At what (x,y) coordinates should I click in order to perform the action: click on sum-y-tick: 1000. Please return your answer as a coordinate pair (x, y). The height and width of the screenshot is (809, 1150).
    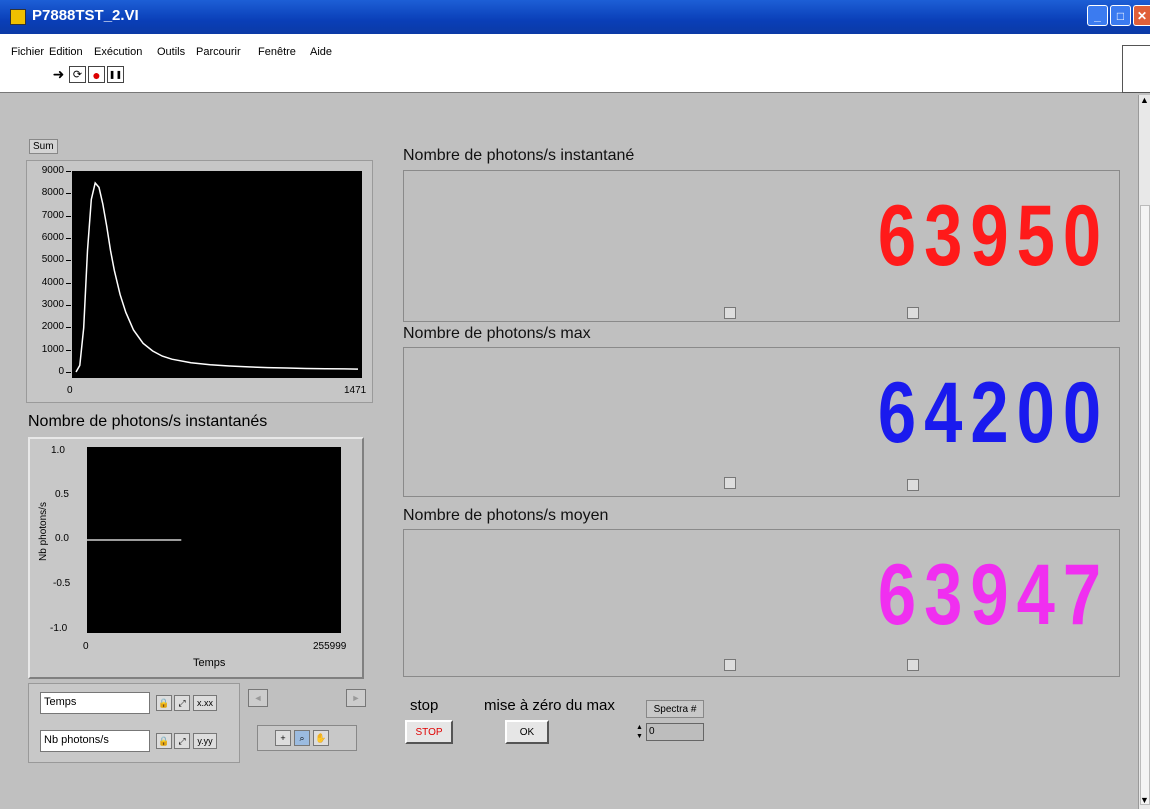
    Looking at the image, I should click on (52, 349).